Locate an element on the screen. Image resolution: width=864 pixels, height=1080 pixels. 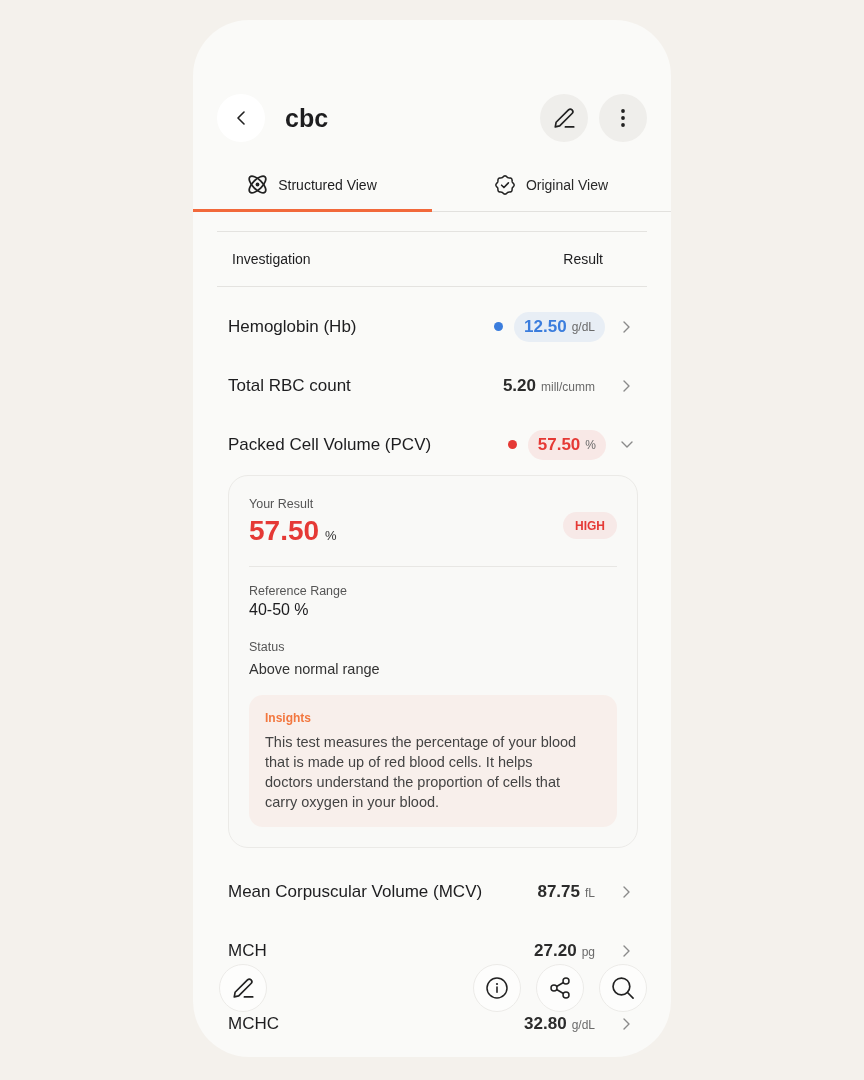
result-value: 5.20 is located at coordinates (519, 385).